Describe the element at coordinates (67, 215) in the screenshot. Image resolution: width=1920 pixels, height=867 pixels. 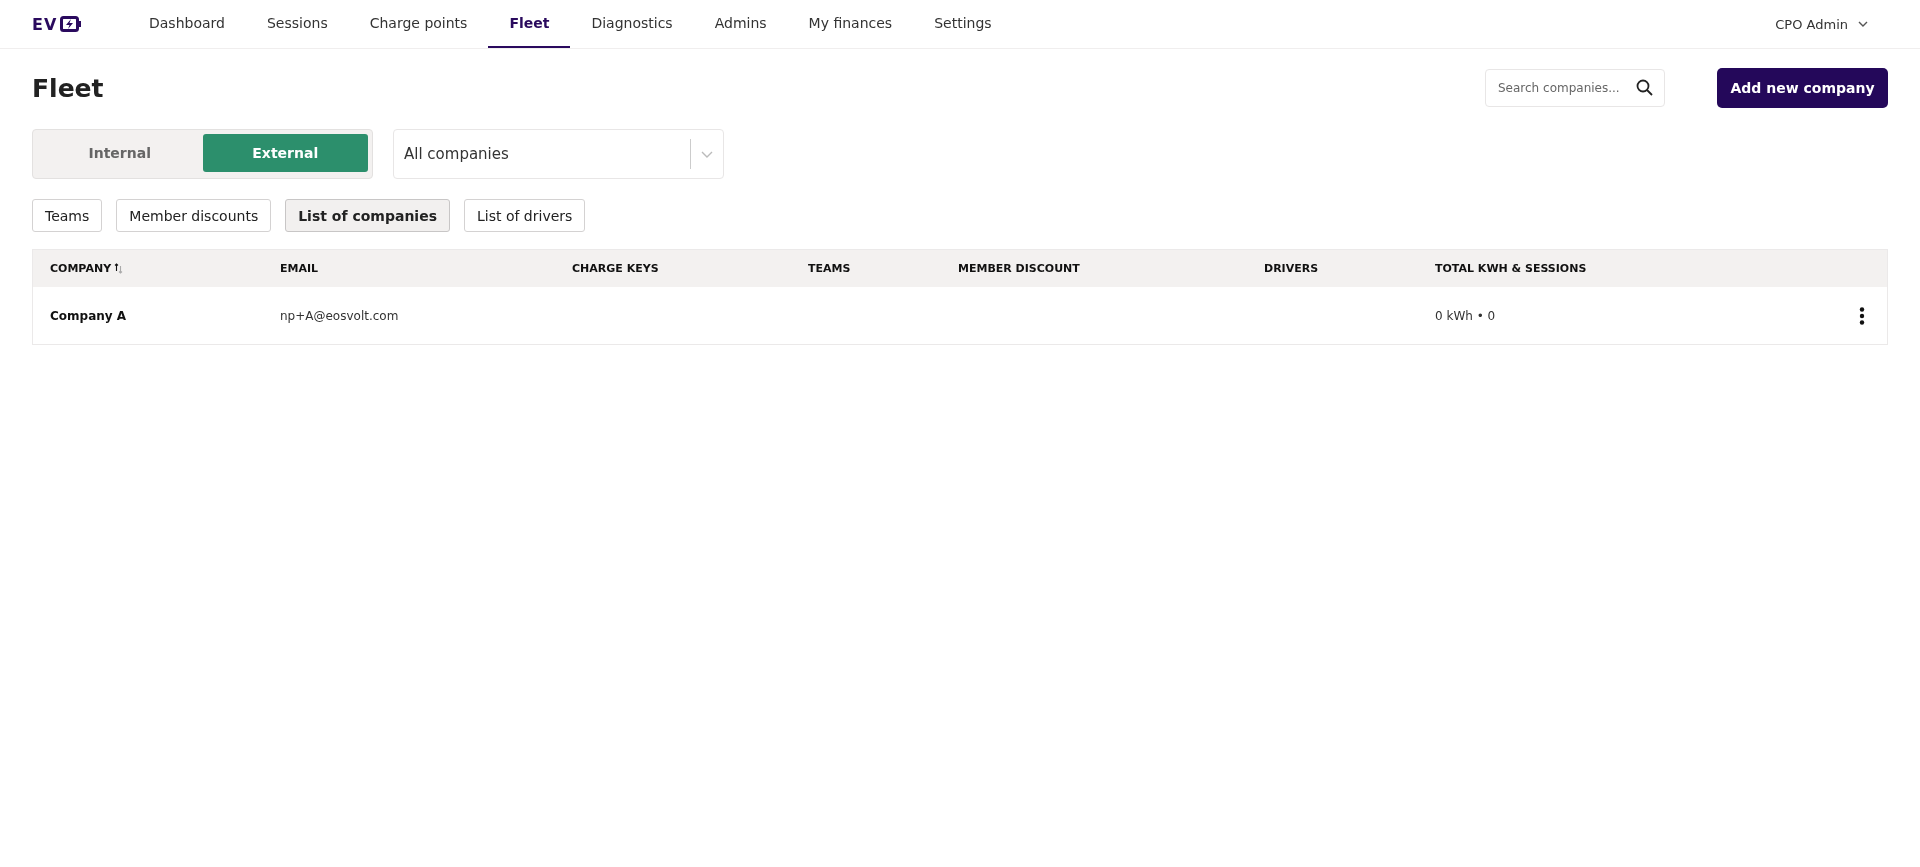
I see `sub-tab: Teams` at that location.